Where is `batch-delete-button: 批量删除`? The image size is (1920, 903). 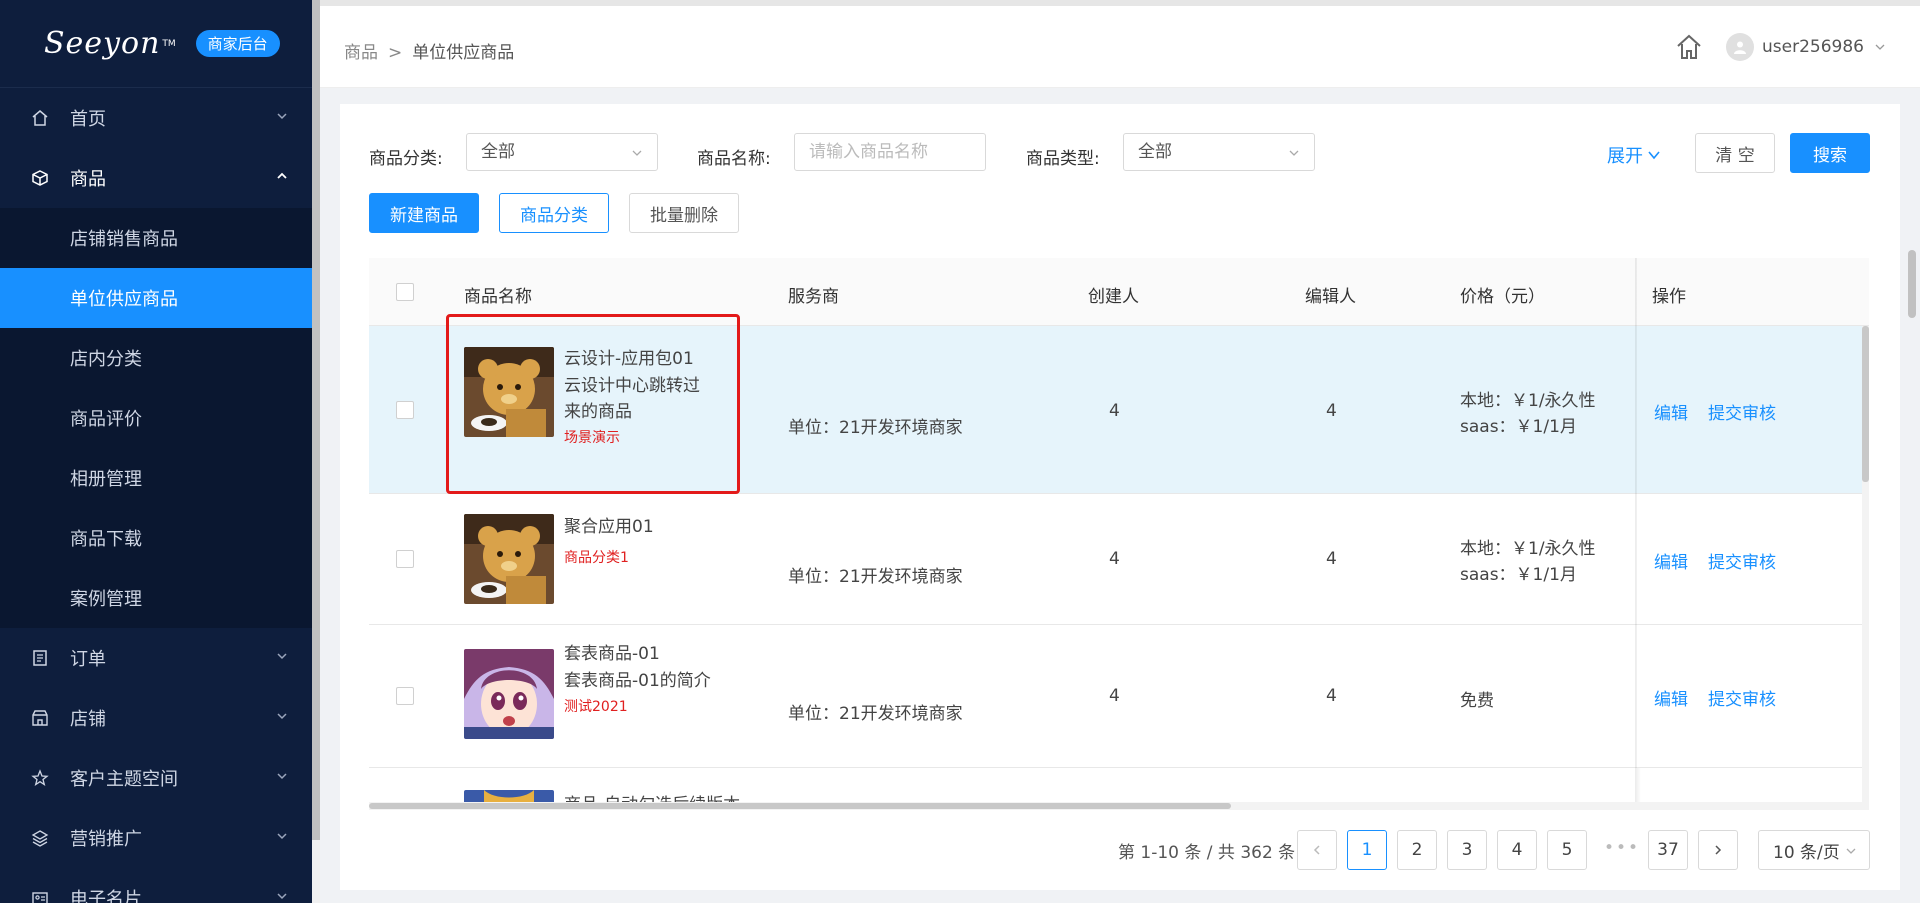 batch-delete-button: 批量删除 is located at coordinates (684, 213).